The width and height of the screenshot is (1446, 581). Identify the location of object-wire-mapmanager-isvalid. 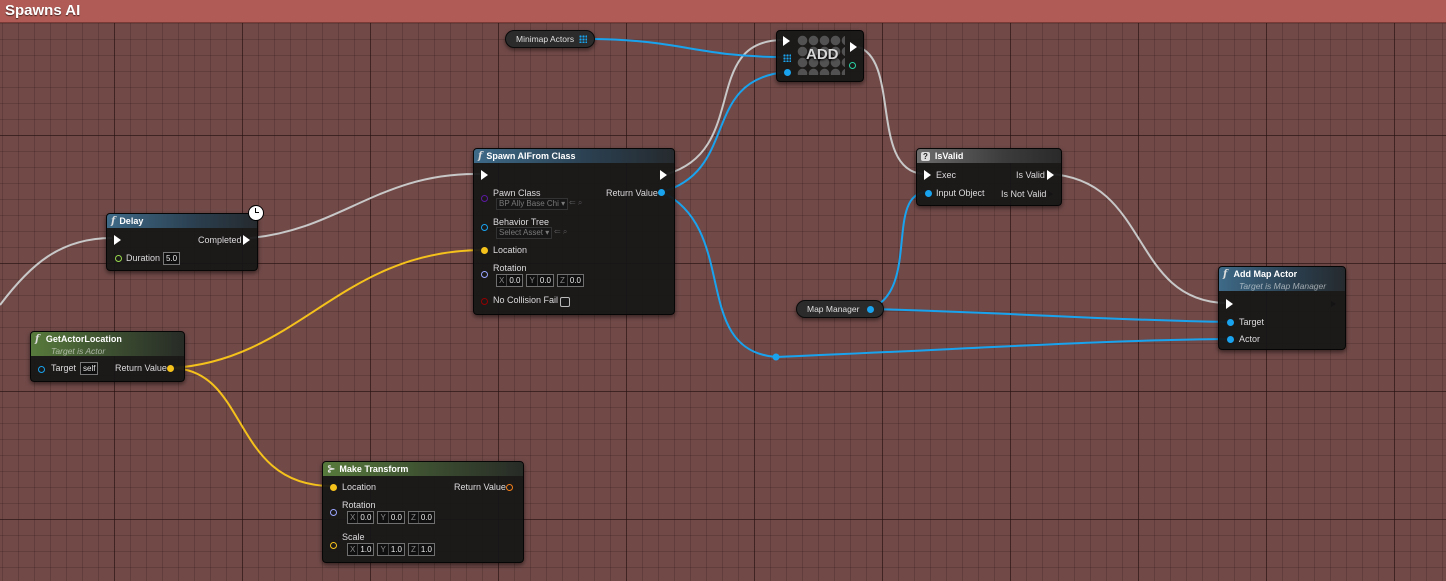
(898, 250).